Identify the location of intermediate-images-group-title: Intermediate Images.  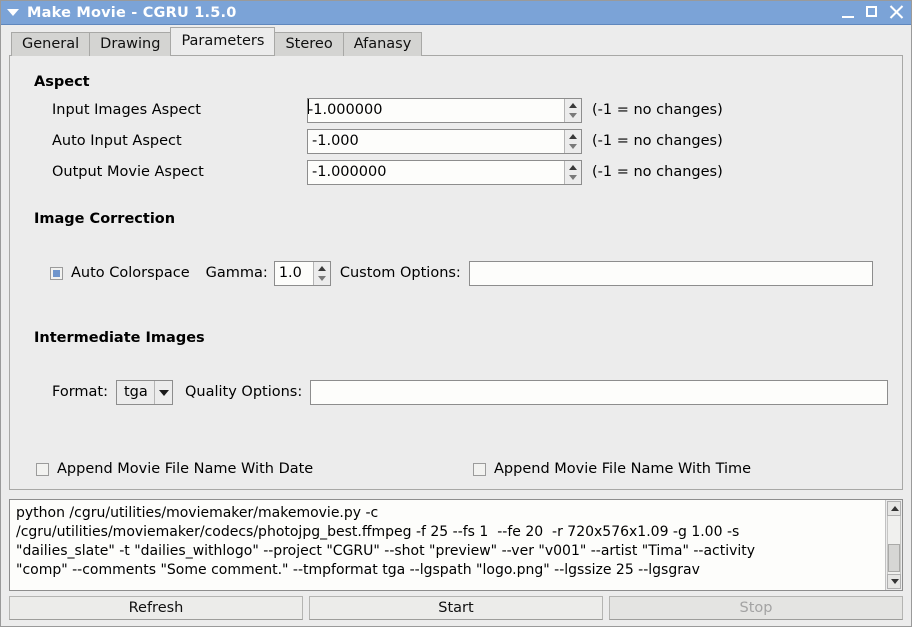
(119, 338).